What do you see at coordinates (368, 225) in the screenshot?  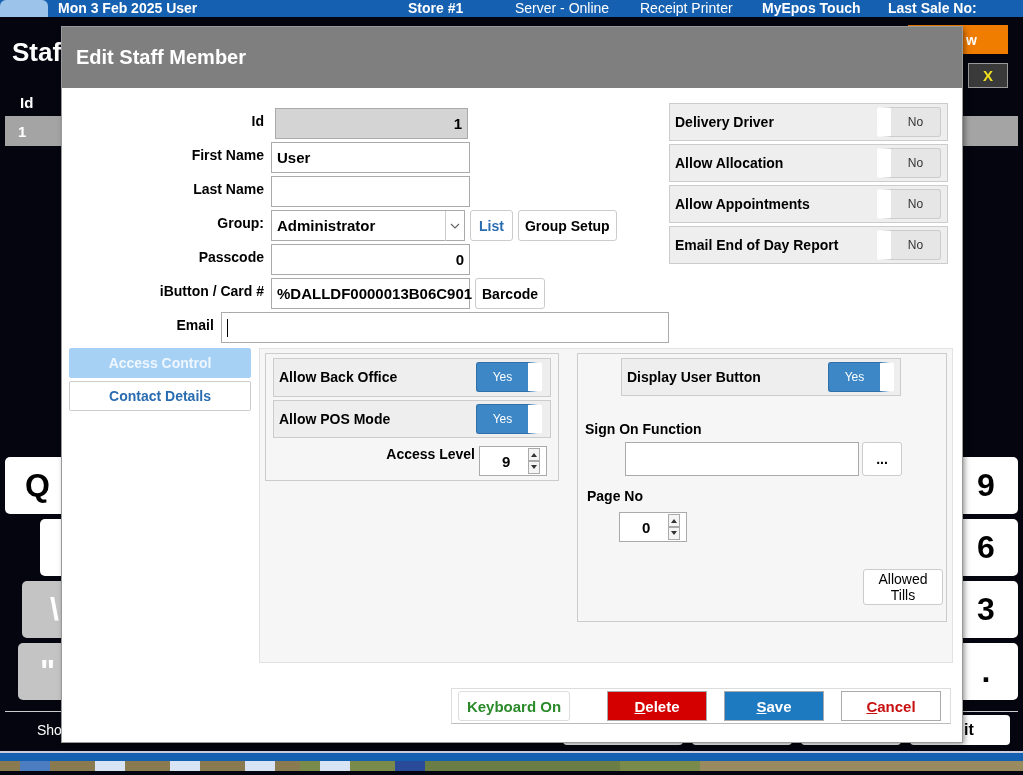 I see `group-dropdown: Administrator` at bounding box center [368, 225].